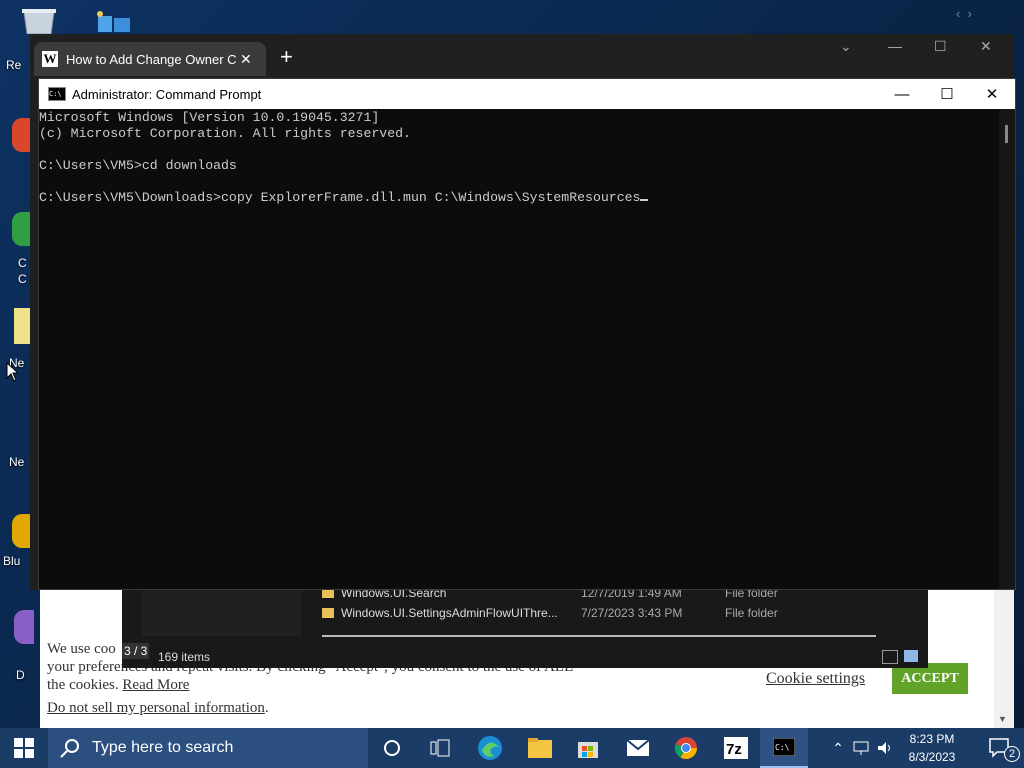 The width and height of the screenshot is (1024, 768). Describe the element at coordinates (1006, 134) in the screenshot. I see `scrollbar-thumb` at that location.